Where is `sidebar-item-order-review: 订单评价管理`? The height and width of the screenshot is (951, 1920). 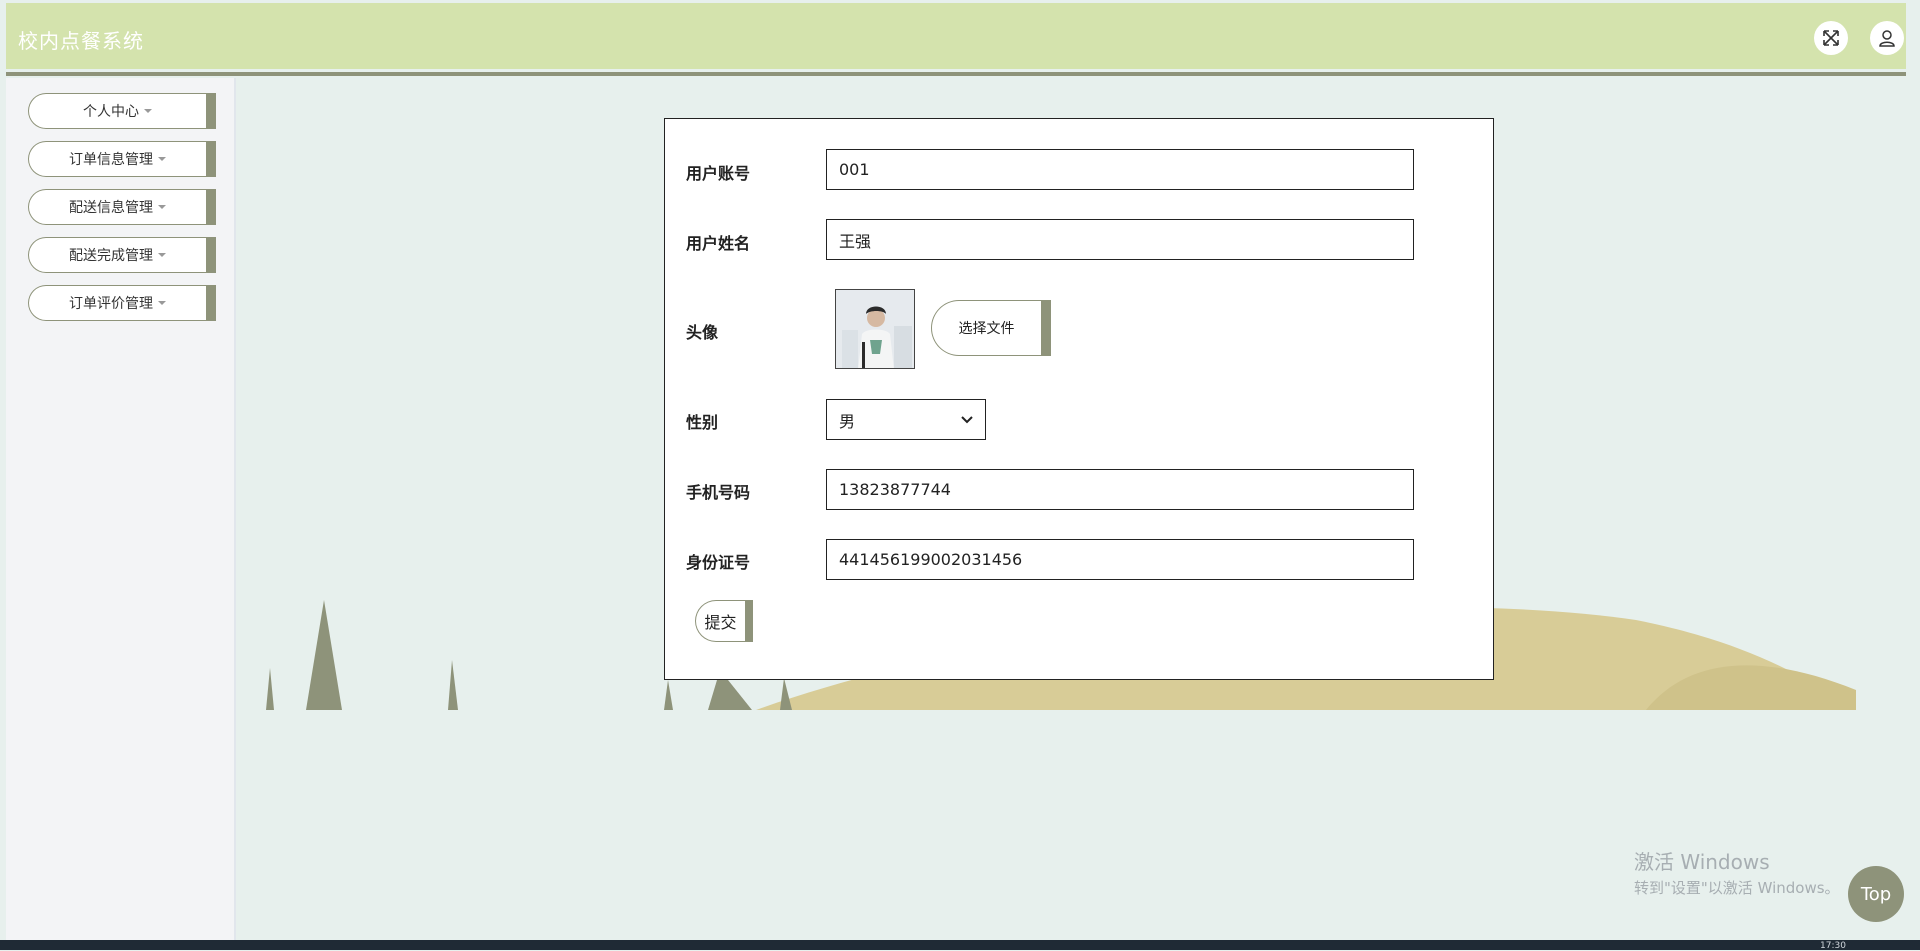
sidebar-item-order-review: 订单评价管理 is located at coordinates (122, 303).